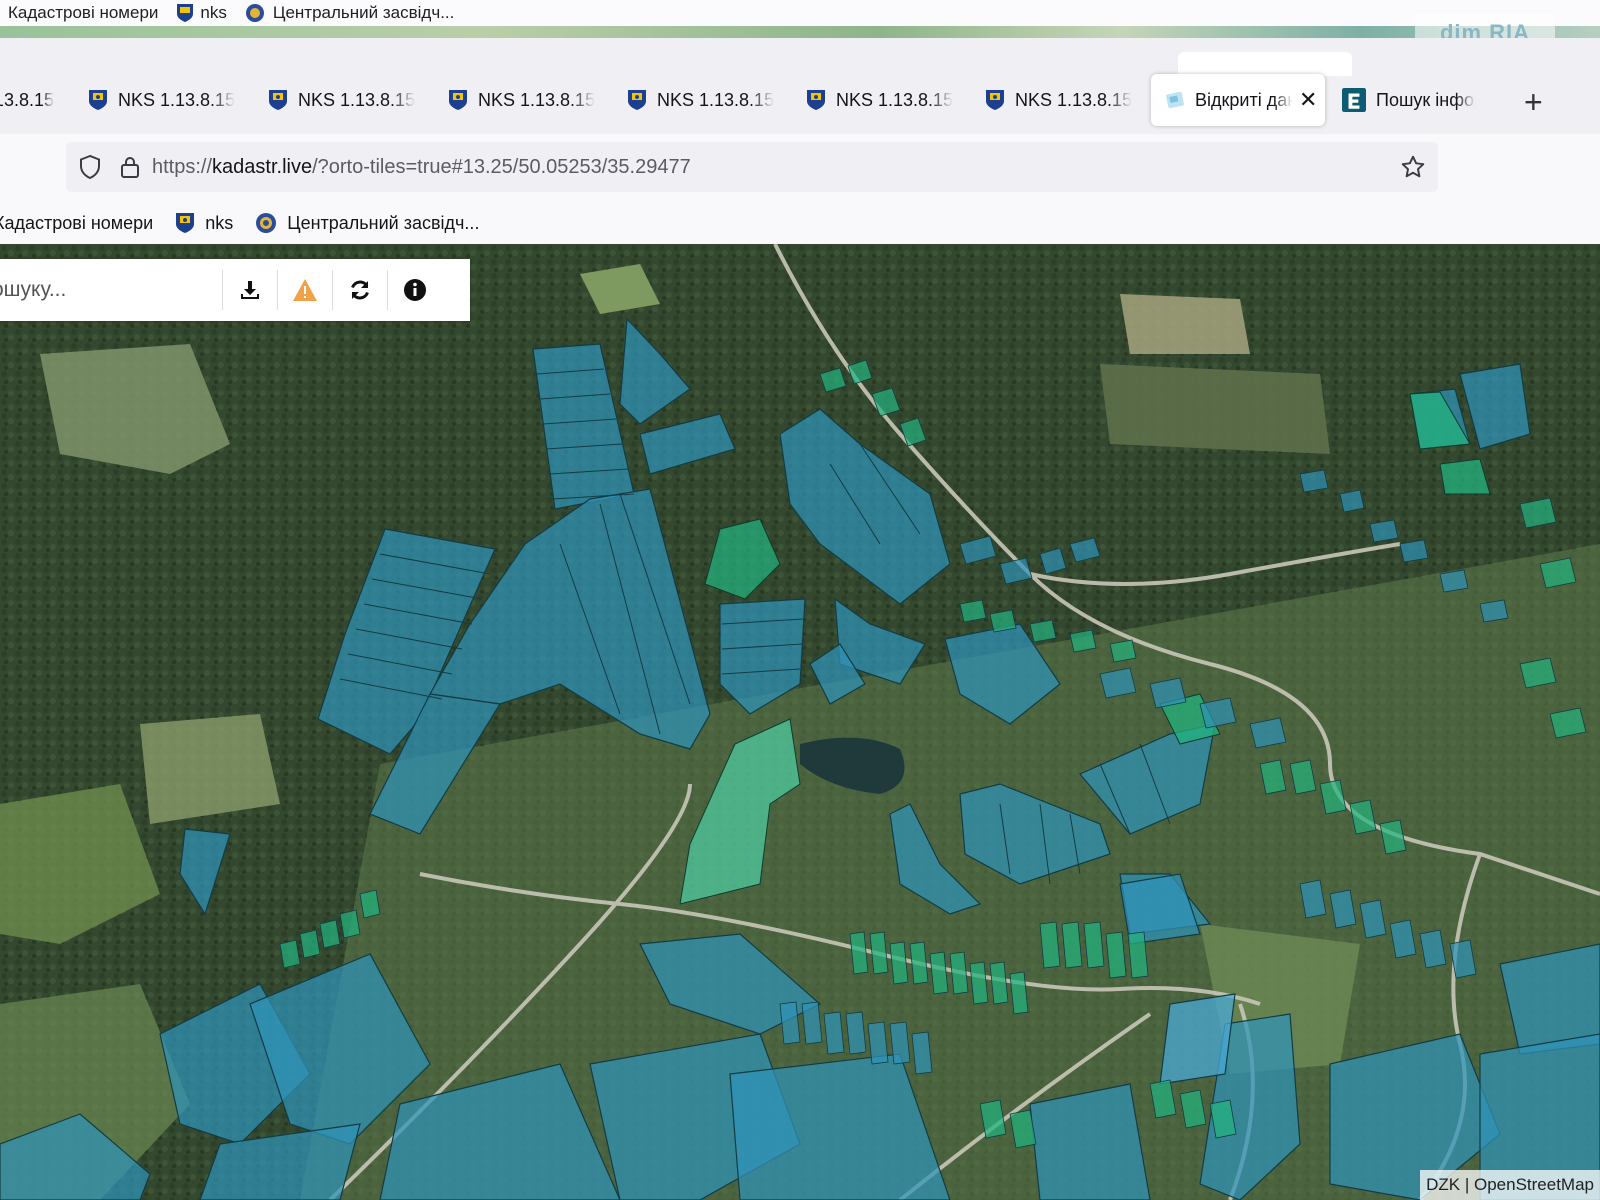 The image size is (1600, 1200). I want to click on new-tab-button: +, so click(1533, 102).